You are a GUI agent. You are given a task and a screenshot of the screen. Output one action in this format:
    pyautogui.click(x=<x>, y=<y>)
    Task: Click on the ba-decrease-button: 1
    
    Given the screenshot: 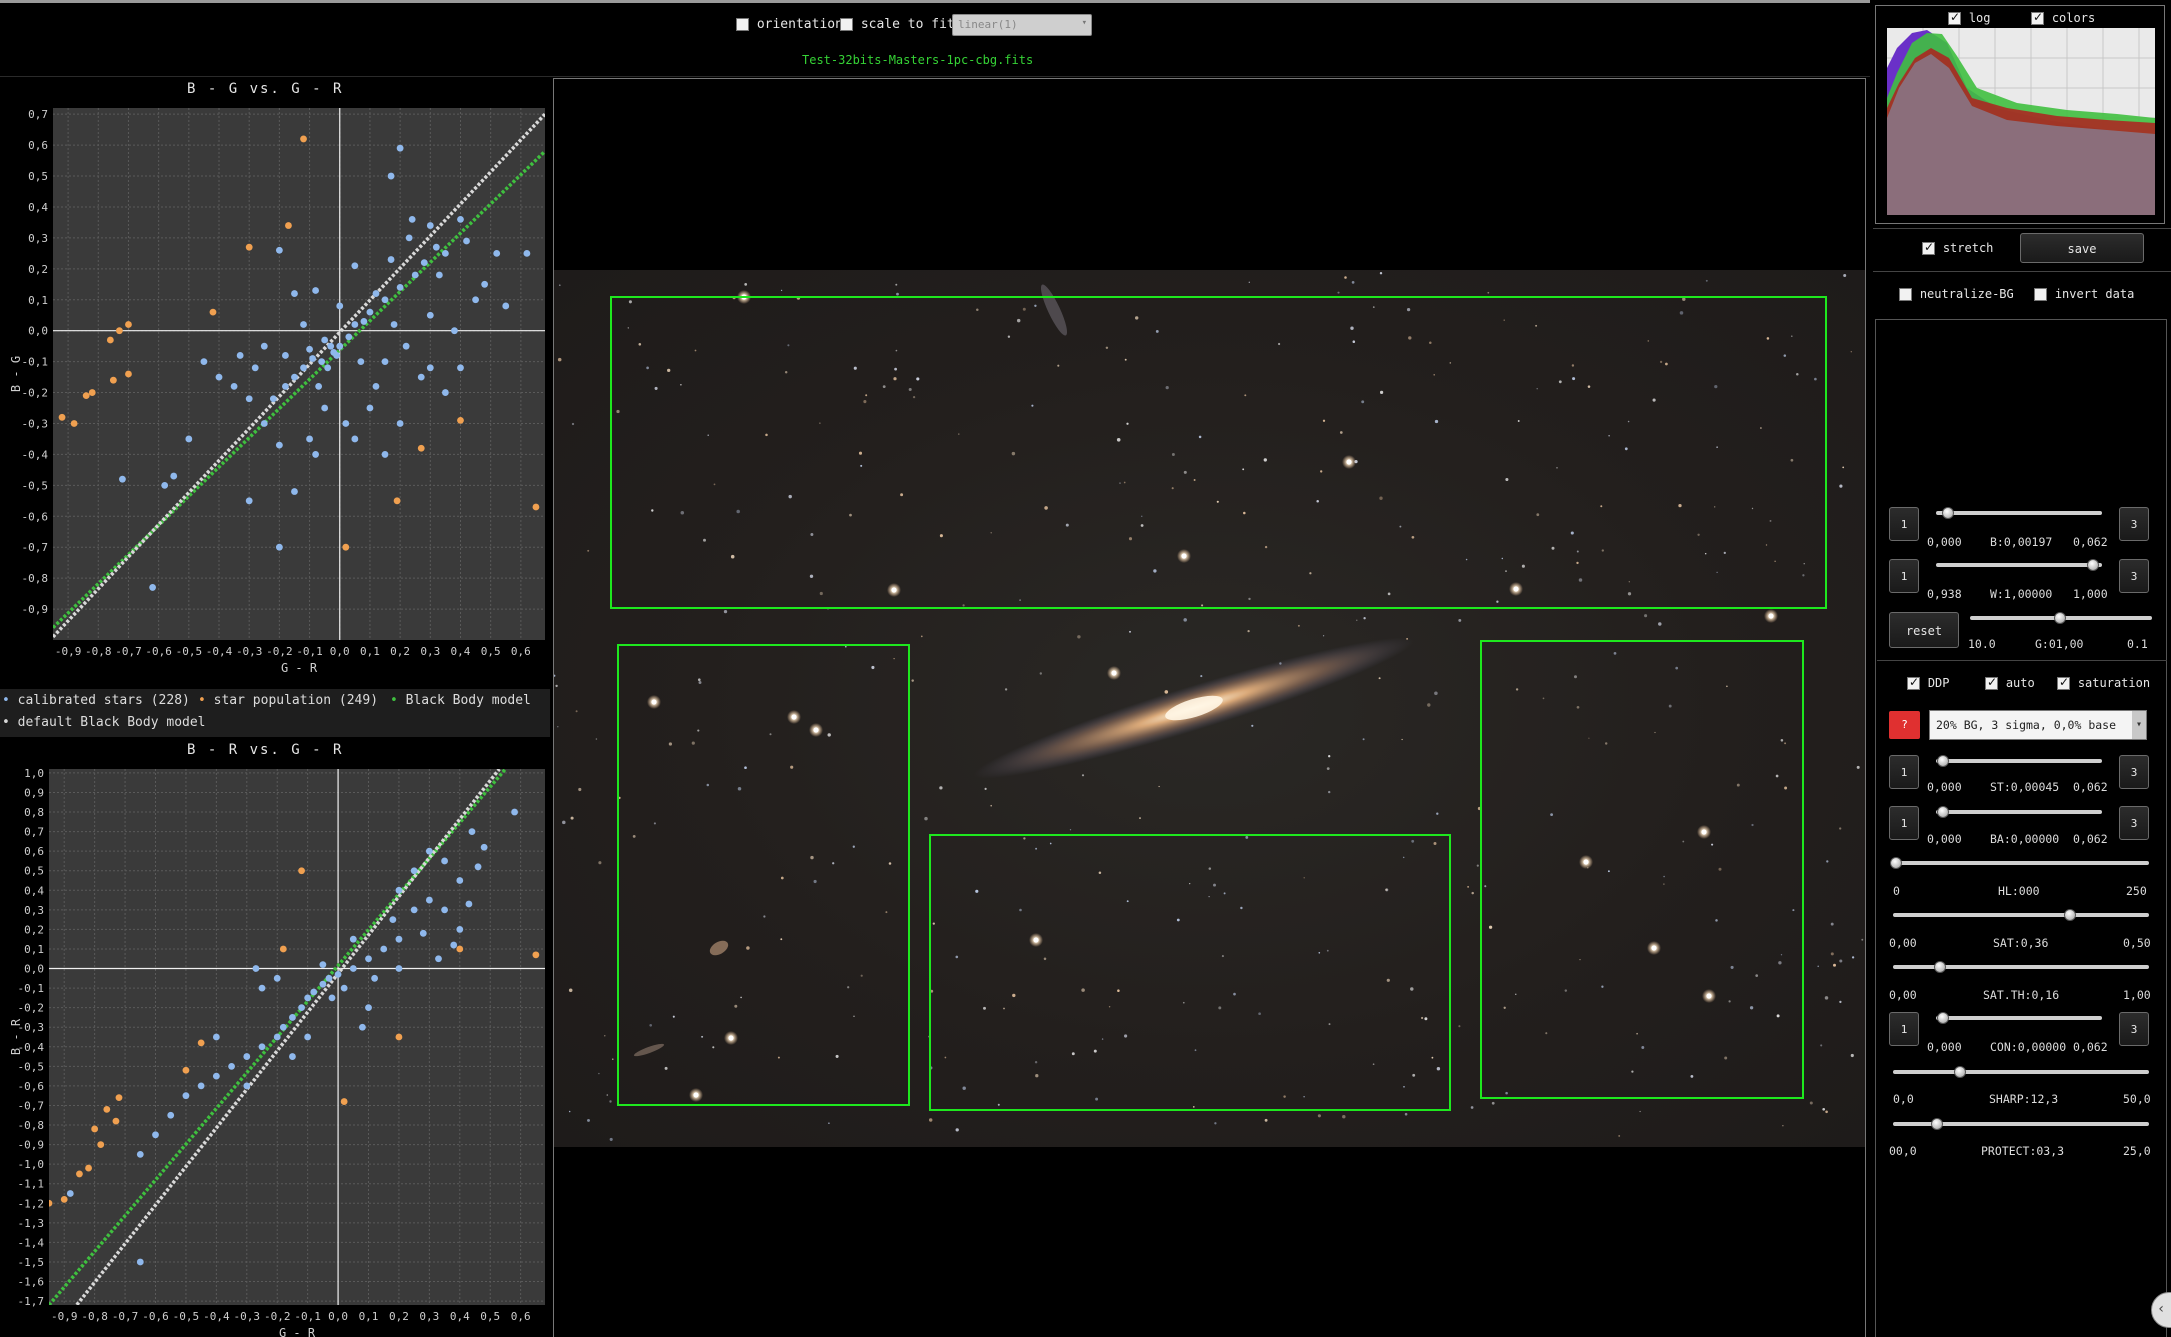 What is the action you would take?
    pyautogui.click(x=1904, y=823)
    